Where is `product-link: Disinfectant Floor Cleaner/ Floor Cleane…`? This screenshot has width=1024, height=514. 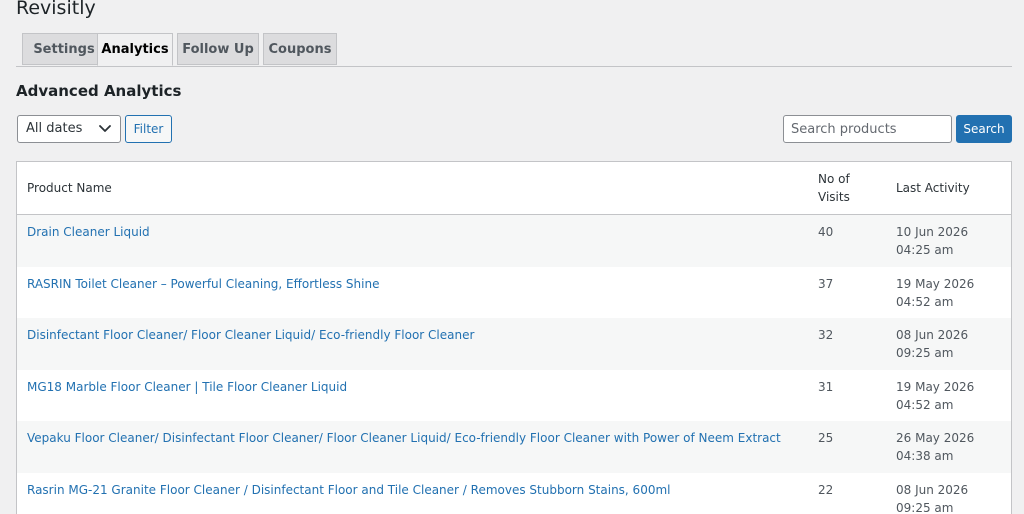
product-link: Disinfectant Floor Cleaner/ Floor Cleane… is located at coordinates (250, 335).